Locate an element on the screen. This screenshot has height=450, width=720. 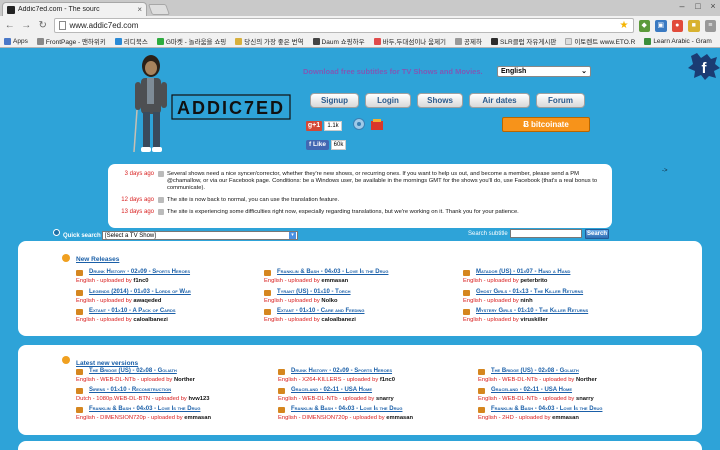
gplus-button: g+1 is located at coordinates (314, 126).